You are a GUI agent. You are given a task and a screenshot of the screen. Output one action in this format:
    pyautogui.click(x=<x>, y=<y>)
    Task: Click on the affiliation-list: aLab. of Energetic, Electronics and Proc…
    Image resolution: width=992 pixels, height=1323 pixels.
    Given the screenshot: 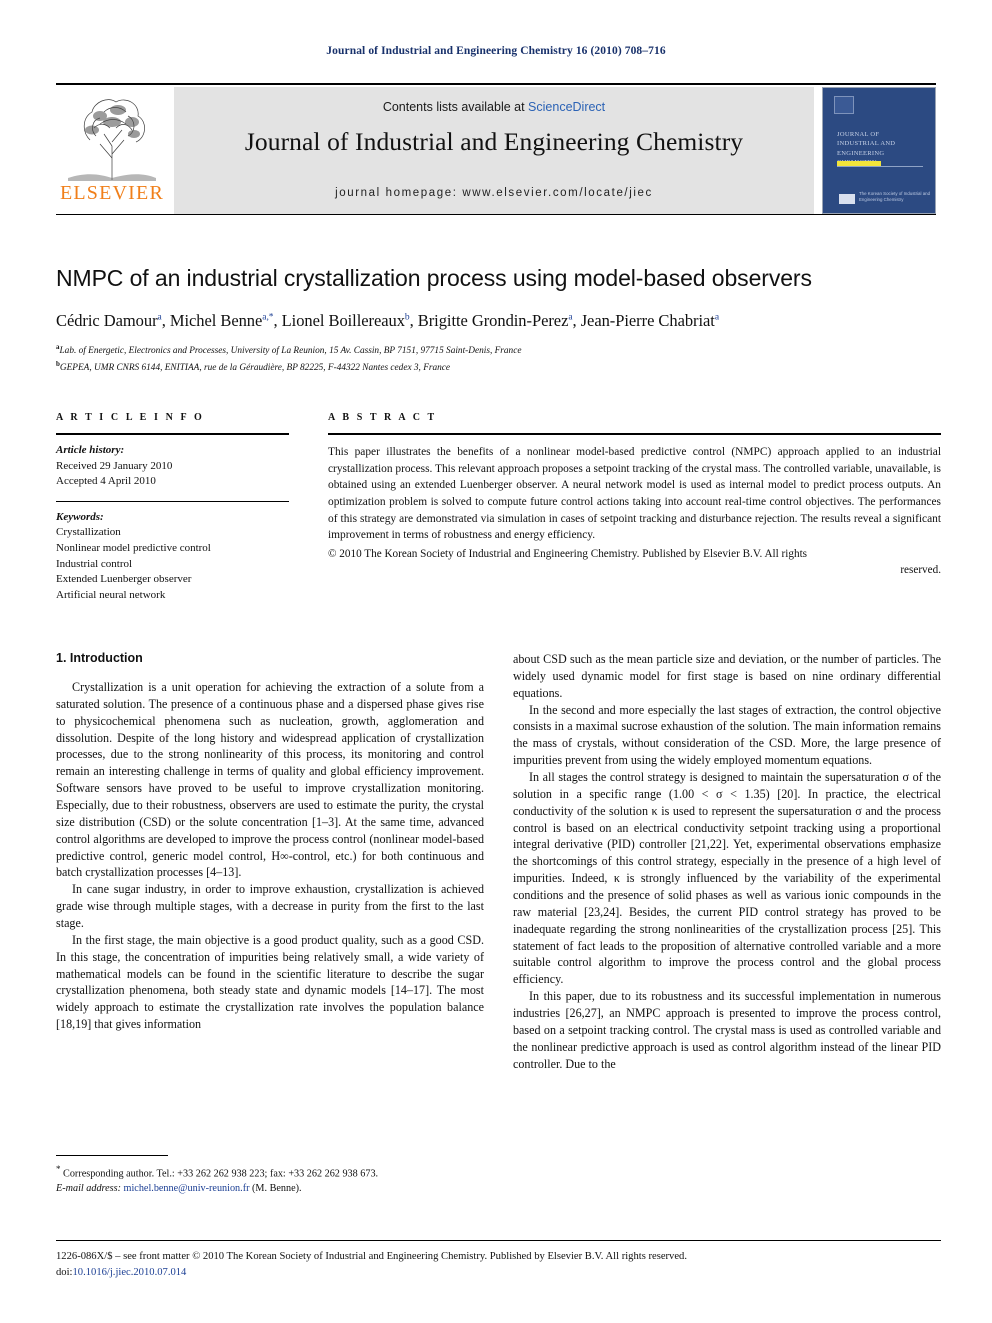 What is the action you would take?
    pyautogui.click(x=498, y=359)
    